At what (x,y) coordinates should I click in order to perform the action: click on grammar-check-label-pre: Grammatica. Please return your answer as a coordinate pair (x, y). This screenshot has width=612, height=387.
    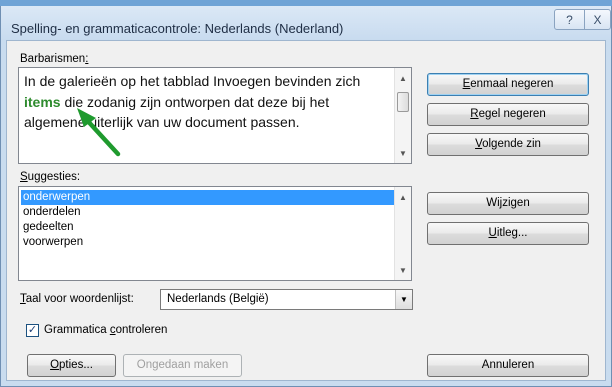
    Looking at the image, I should click on (77, 330).